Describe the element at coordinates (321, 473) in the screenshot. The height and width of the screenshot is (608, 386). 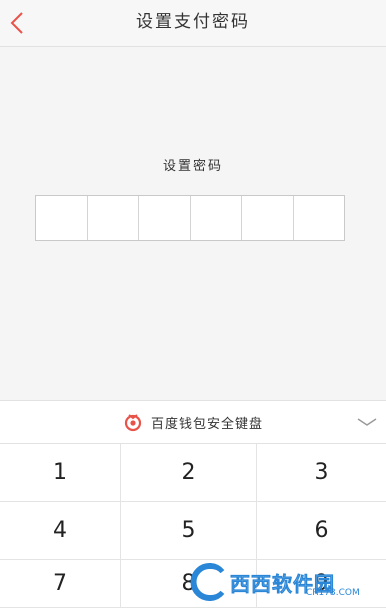
I see `key-3: 3` at that location.